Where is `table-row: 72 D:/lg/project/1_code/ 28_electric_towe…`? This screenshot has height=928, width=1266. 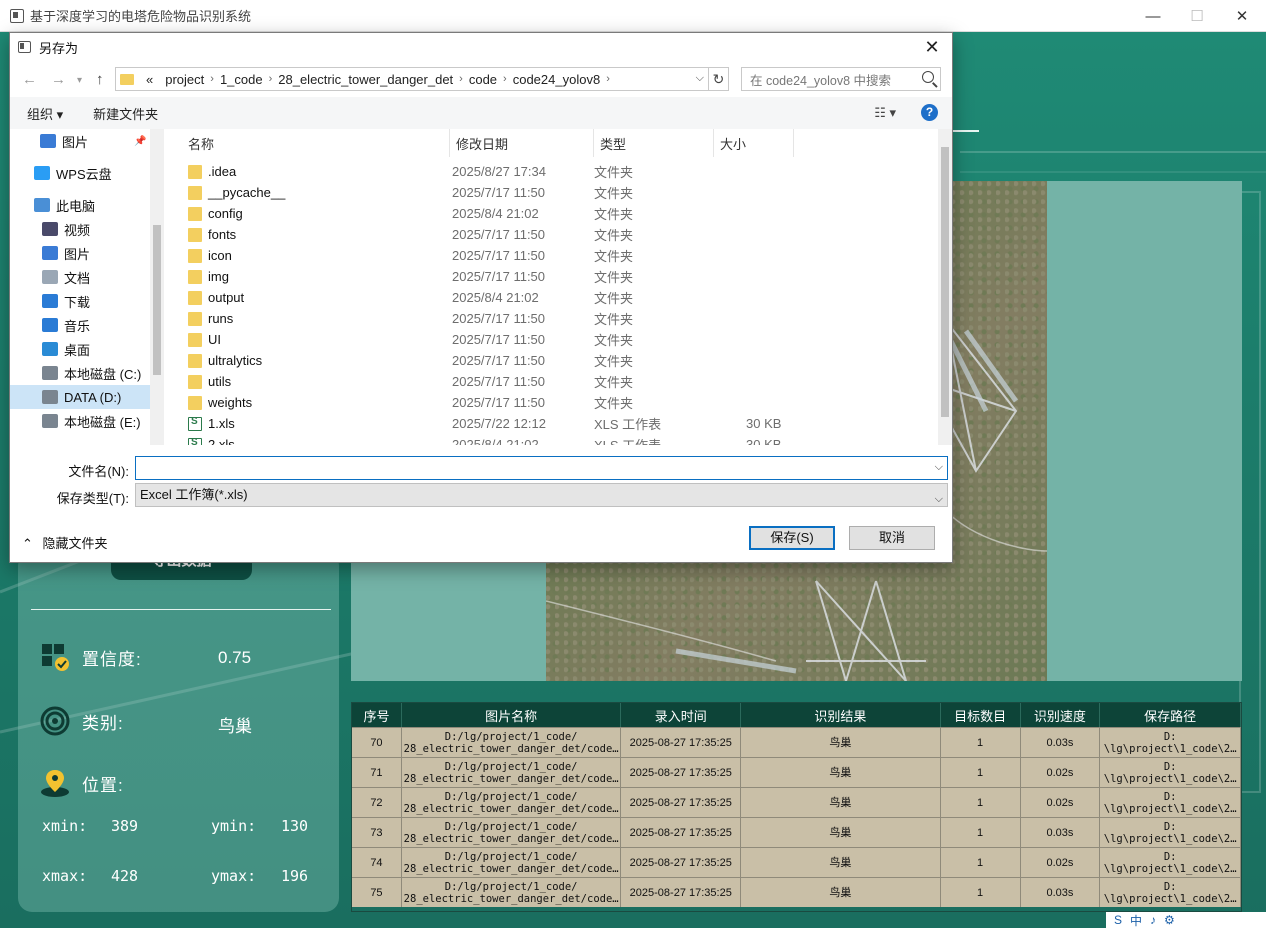 table-row: 72 D:/lg/project/1_code/ 28_electric_towe… is located at coordinates (797, 802).